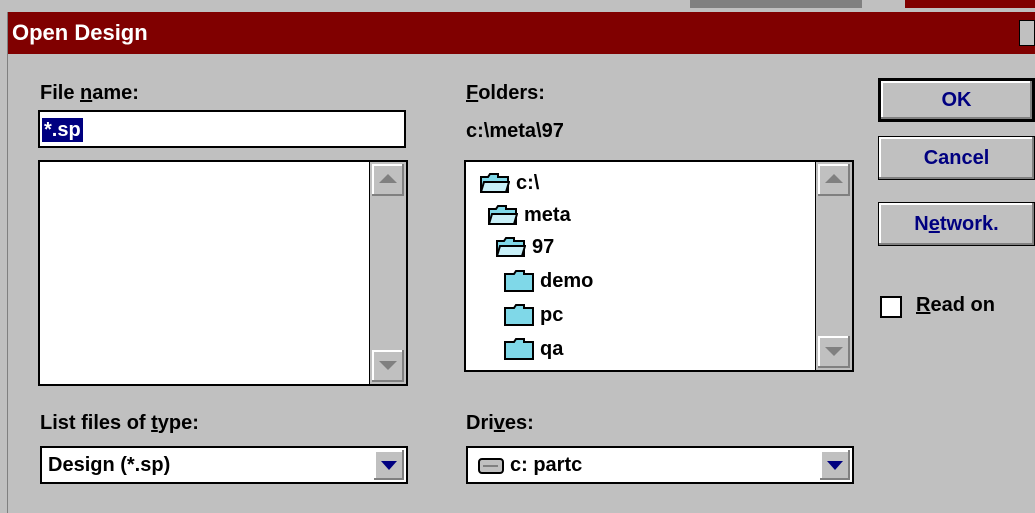 The width and height of the screenshot is (1035, 513). What do you see at coordinates (891, 307) in the screenshot?
I see `read-only-checkbox` at bounding box center [891, 307].